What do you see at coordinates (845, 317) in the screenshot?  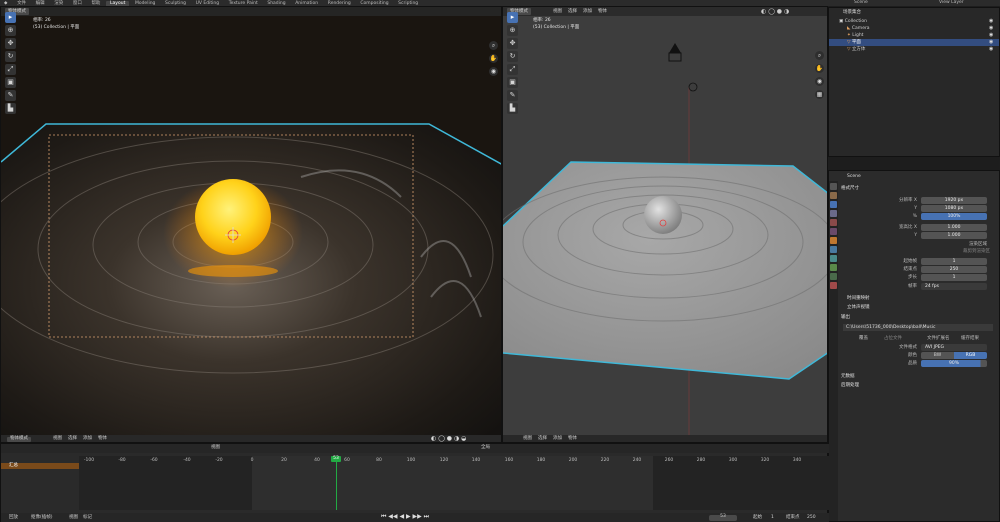 I see `section-output: 输出` at bounding box center [845, 317].